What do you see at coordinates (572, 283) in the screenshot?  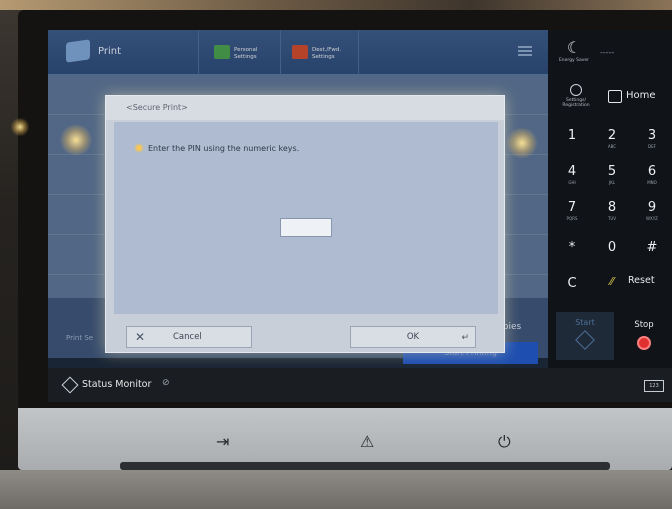 I see `clear-label: C` at bounding box center [572, 283].